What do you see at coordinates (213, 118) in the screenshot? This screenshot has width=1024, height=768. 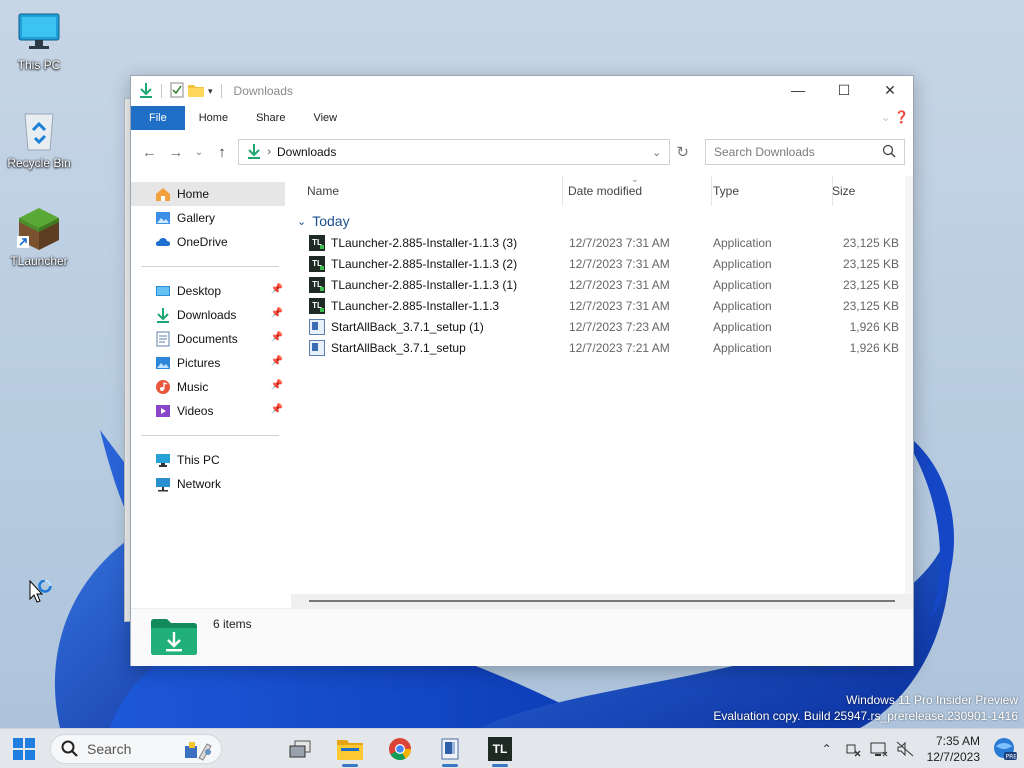 I see `tab-home: Home` at bounding box center [213, 118].